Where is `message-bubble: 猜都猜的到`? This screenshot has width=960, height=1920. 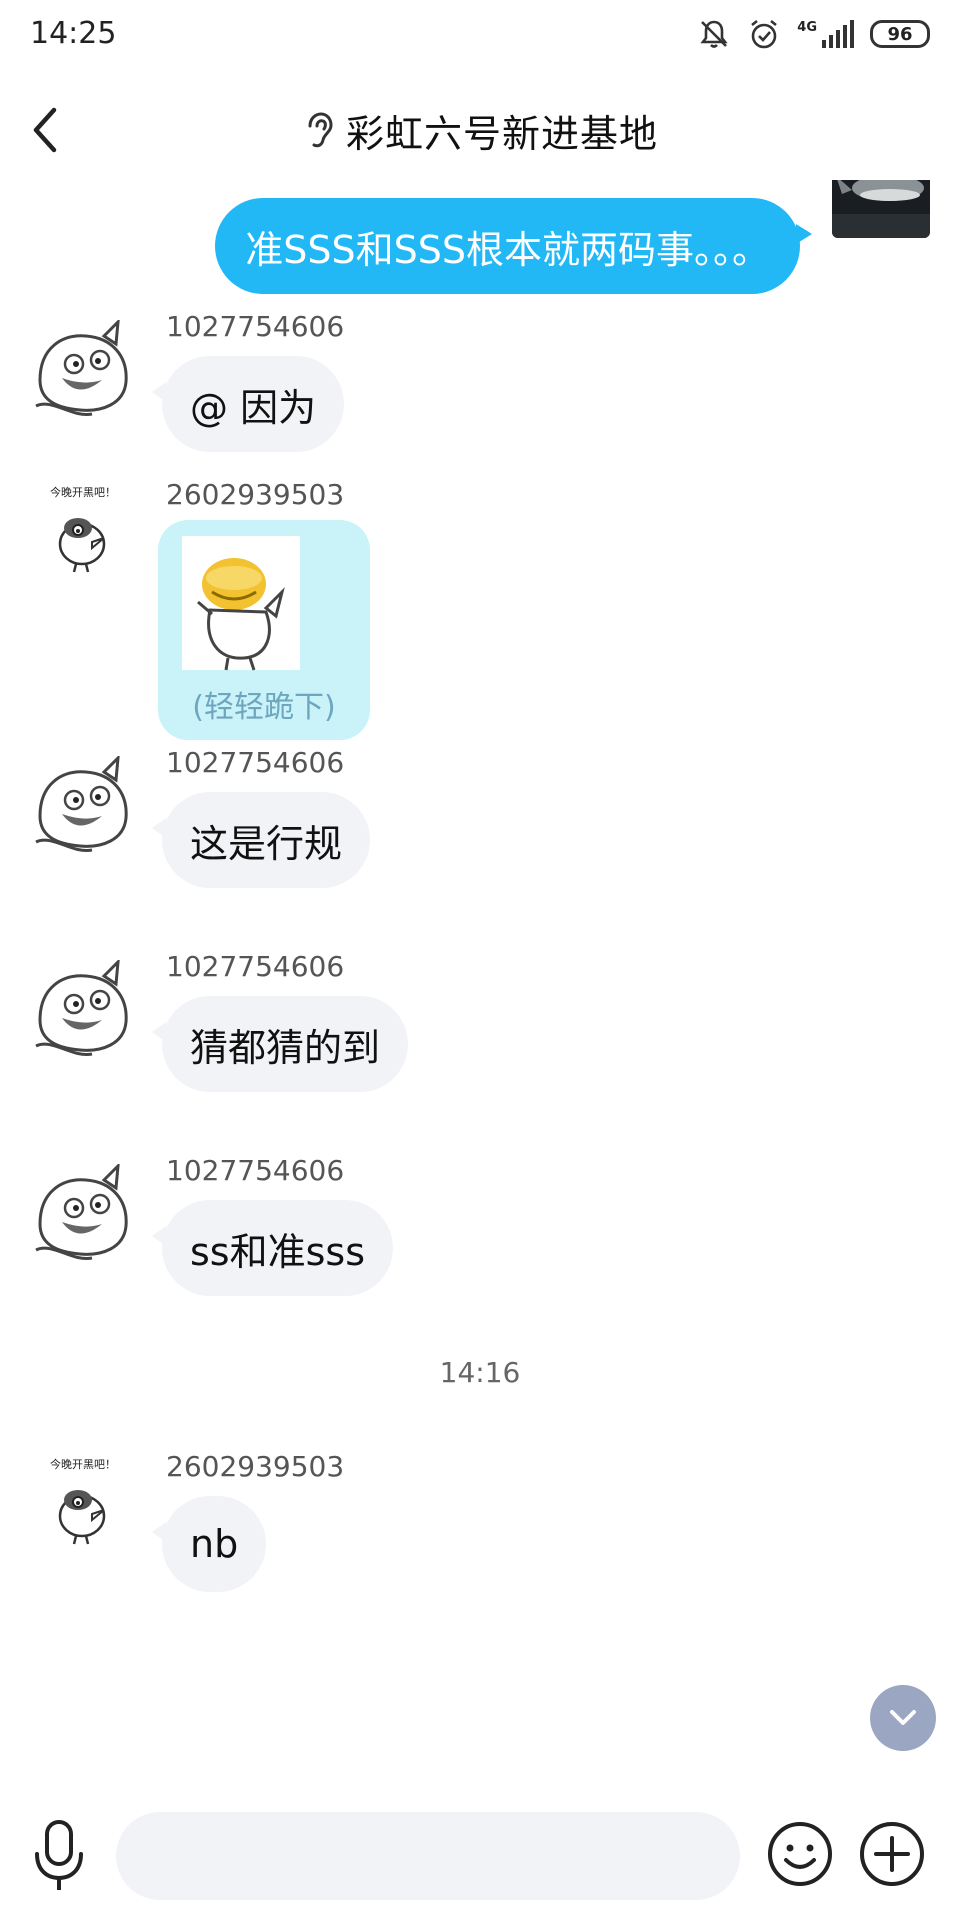
message-bubble: 猜都猜的到 is located at coordinates (280, 1044).